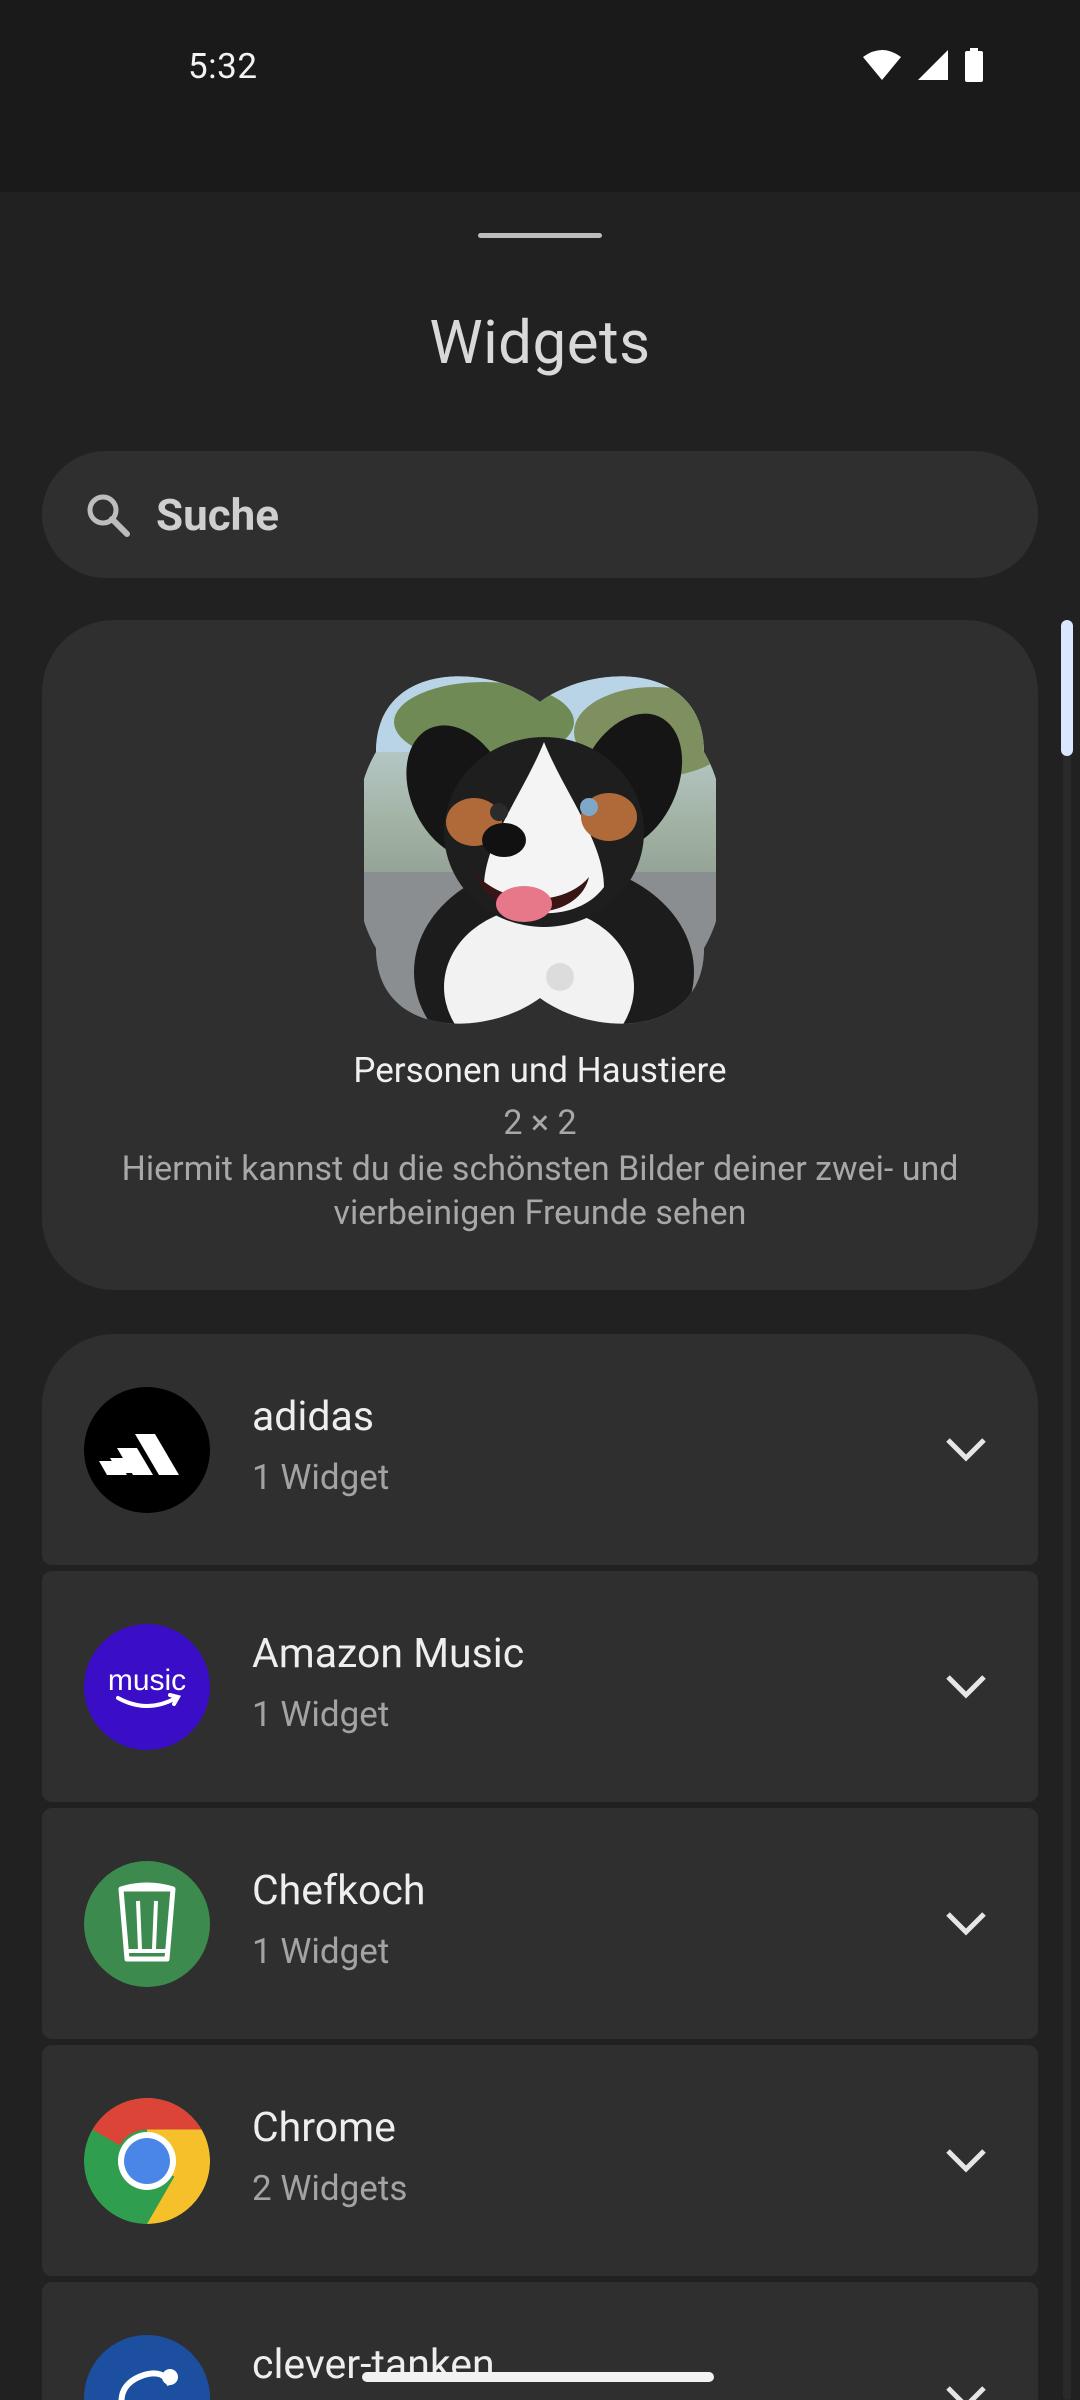 Image resolution: width=1080 pixels, height=2400 pixels. What do you see at coordinates (388, 1654) in the screenshot?
I see `app-name: Amazon Music` at bounding box center [388, 1654].